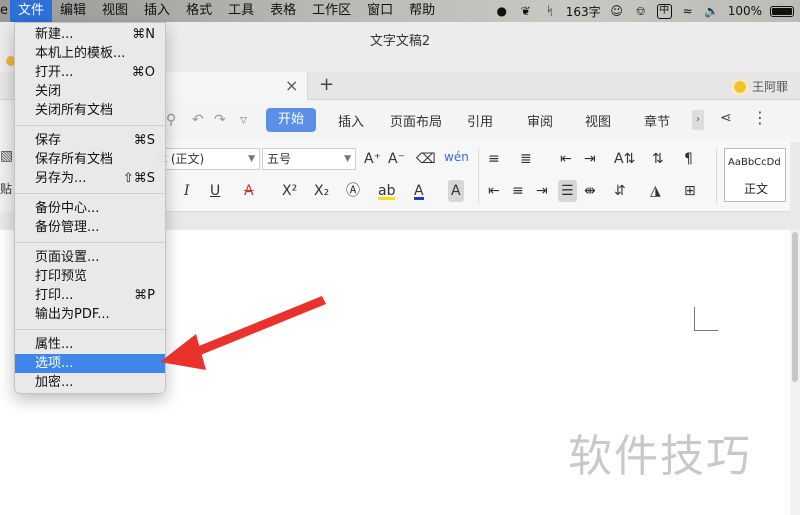 The width and height of the screenshot is (800, 515). What do you see at coordinates (138, 178) in the screenshot?
I see `menu-item-shortcut: ⇧⌘S` at bounding box center [138, 178].